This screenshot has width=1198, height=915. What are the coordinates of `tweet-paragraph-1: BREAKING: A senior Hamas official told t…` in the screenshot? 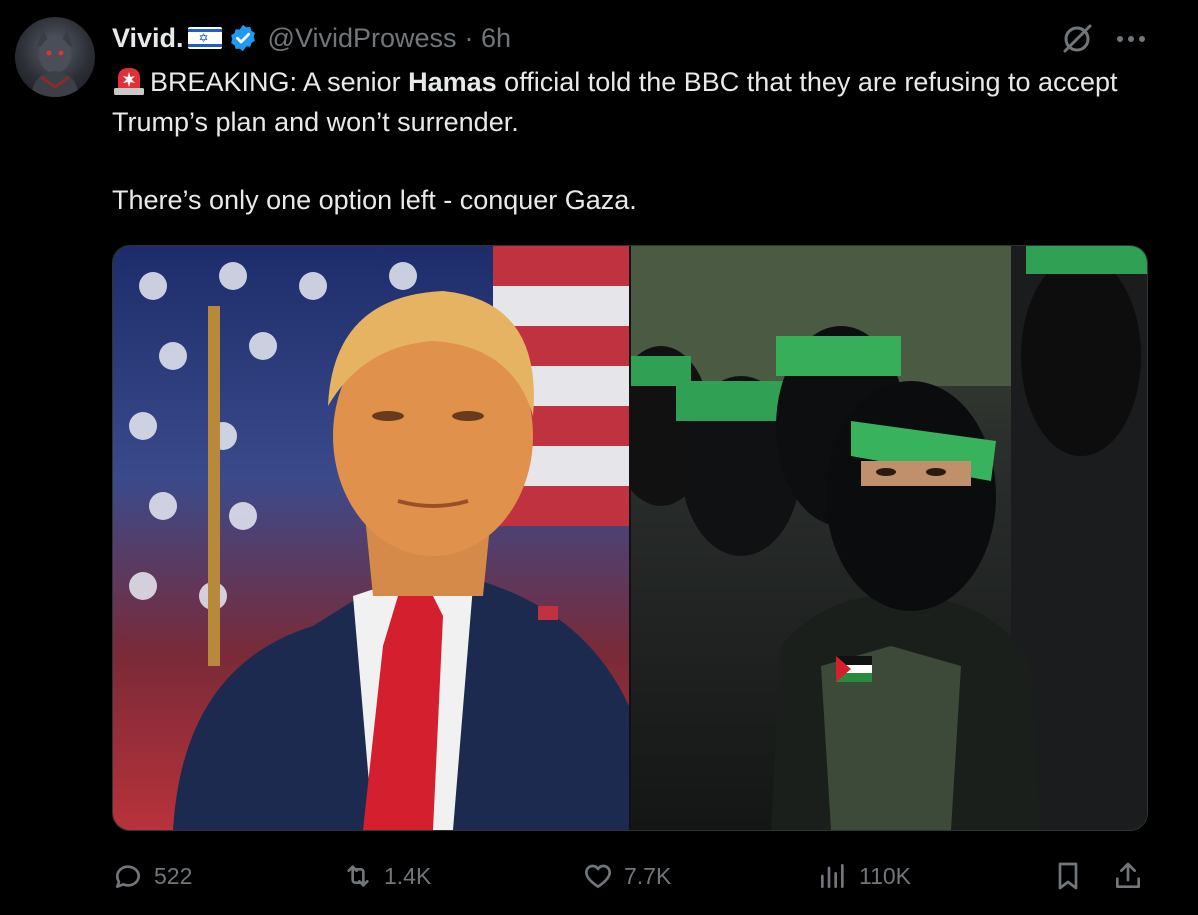 It's located at (632, 102).